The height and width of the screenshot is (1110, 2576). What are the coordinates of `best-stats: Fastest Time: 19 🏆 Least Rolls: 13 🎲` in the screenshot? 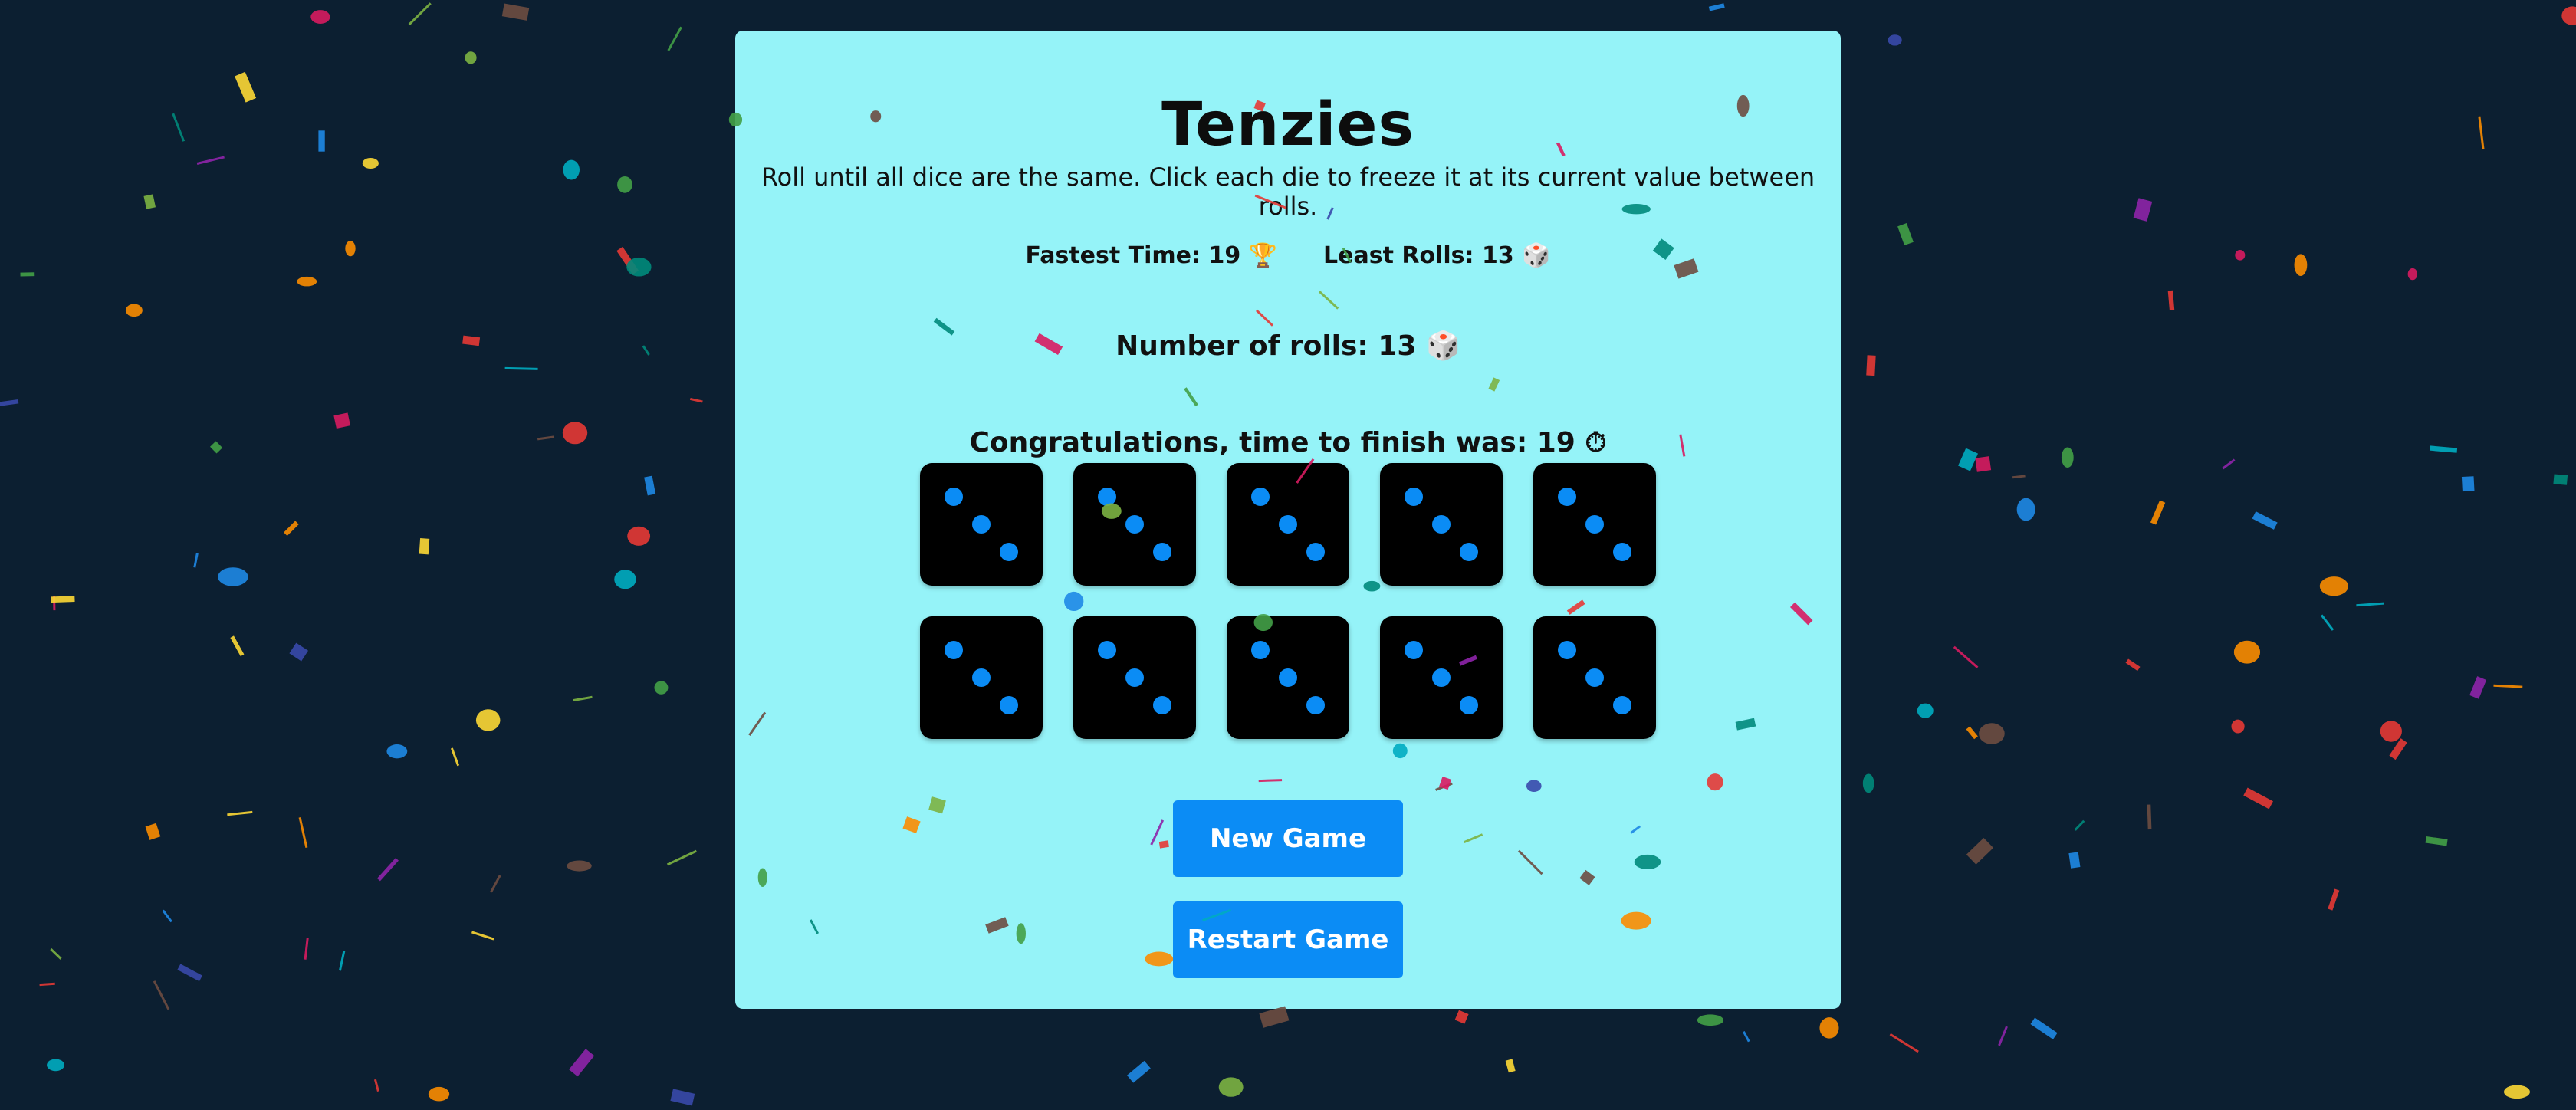 It's located at (1288, 255).